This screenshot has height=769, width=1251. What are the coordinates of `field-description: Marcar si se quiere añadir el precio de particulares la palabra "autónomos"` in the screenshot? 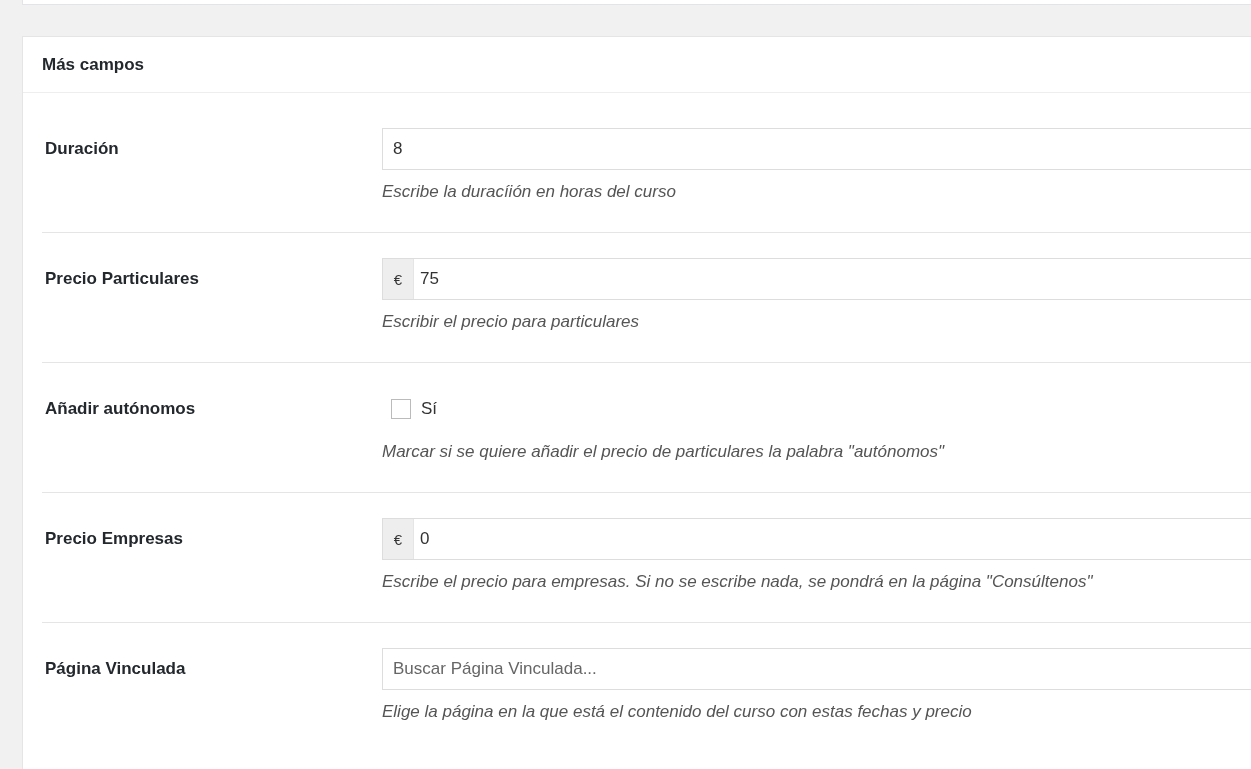 It's located at (663, 452).